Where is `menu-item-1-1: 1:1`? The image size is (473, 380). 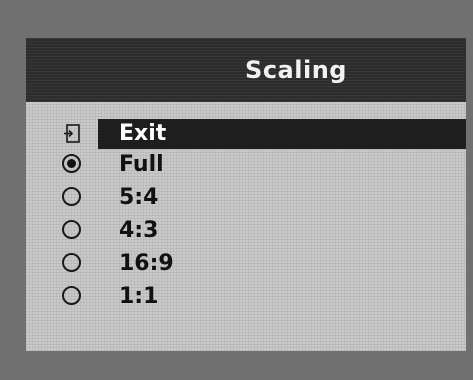
menu-item-1-1: 1:1 is located at coordinates (246, 296).